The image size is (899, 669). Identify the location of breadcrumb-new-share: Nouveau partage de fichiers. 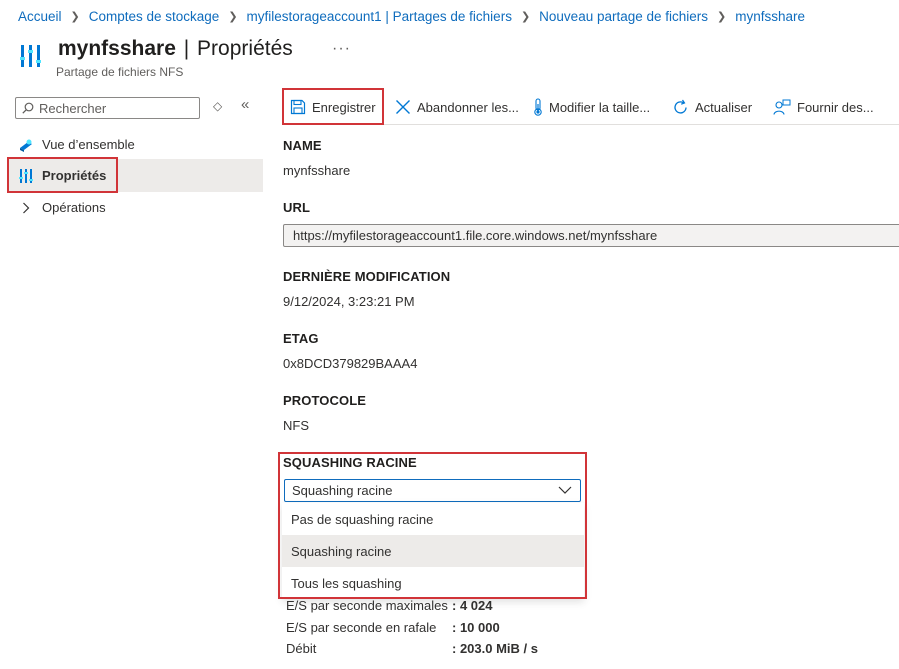
(623, 16).